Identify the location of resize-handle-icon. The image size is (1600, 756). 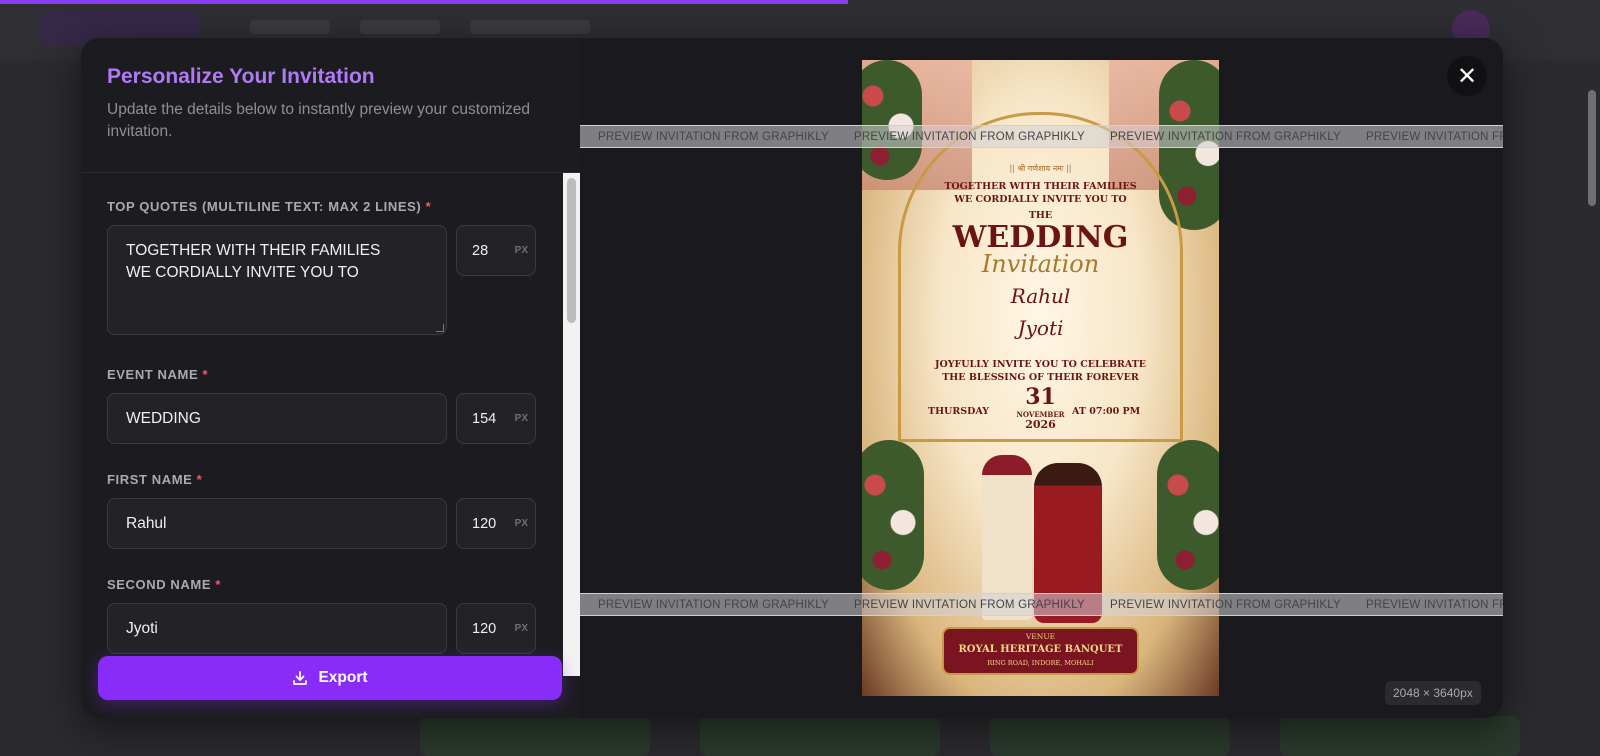
(440, 328).